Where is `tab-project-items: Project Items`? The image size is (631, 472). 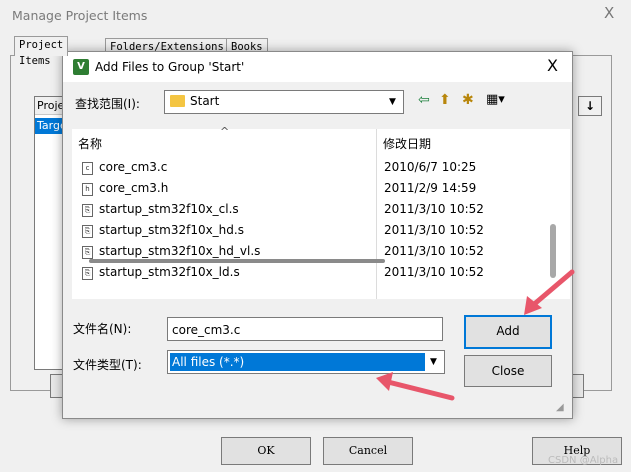 tab-project-items: Project Items is located at coordinates (41, 51).